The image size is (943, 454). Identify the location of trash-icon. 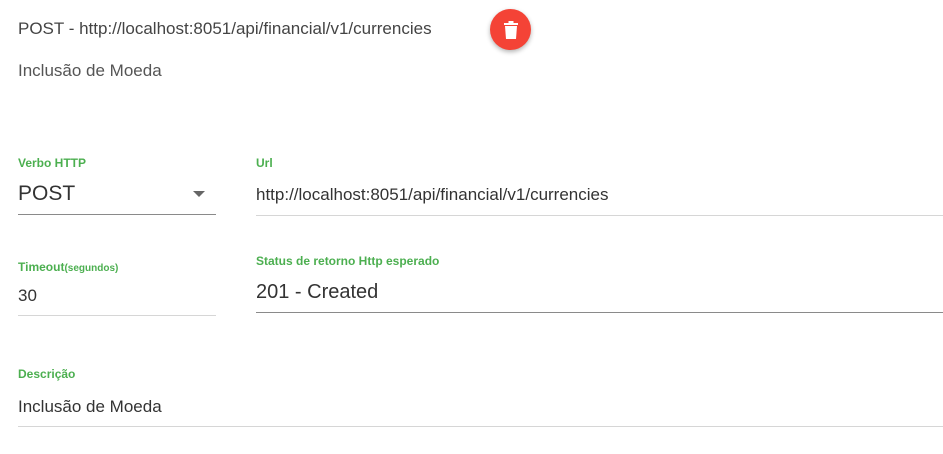
(510, 29).